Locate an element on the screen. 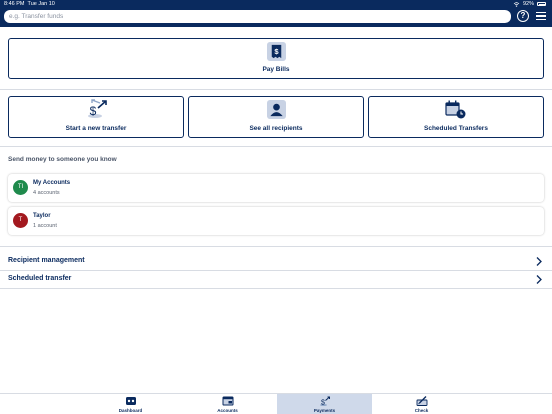 This screenshot has height=414, width=552. scheduled-transfers-label: Scheduled Transfers is located at coordinates (456, 128).